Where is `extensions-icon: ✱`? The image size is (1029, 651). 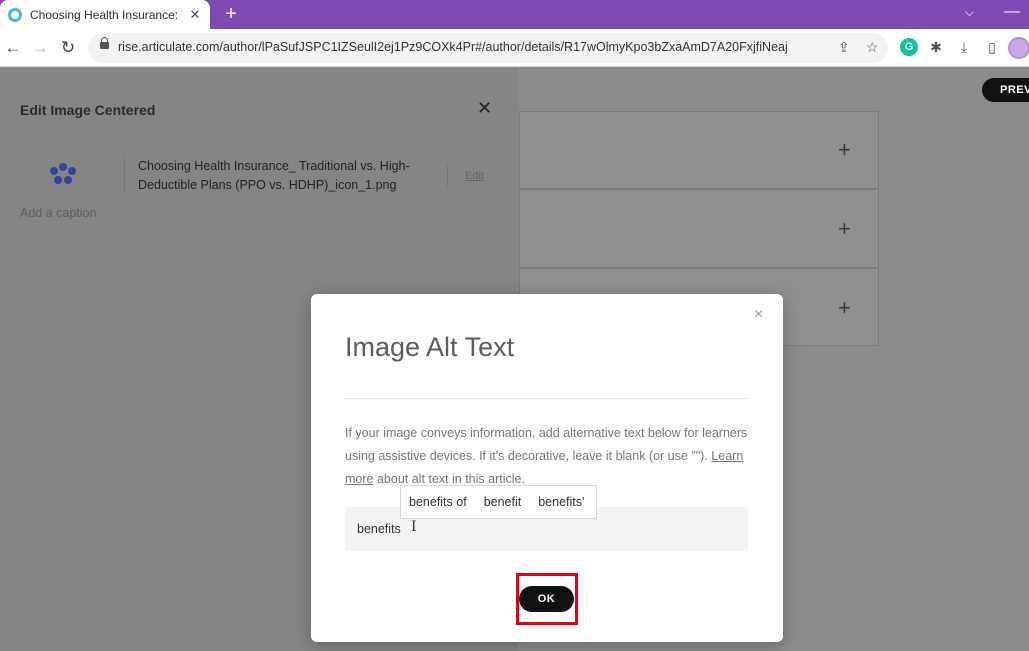
extensions-icon: ✱ is located at coordinates (936, 47).